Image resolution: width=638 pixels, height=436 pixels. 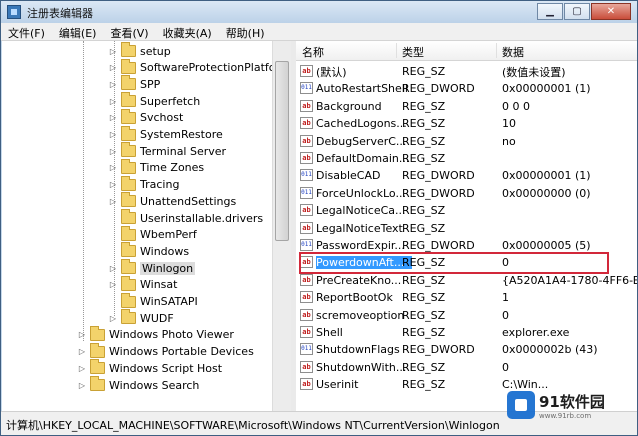 I want to click on value-data: 10, so click(x=509, y=124).